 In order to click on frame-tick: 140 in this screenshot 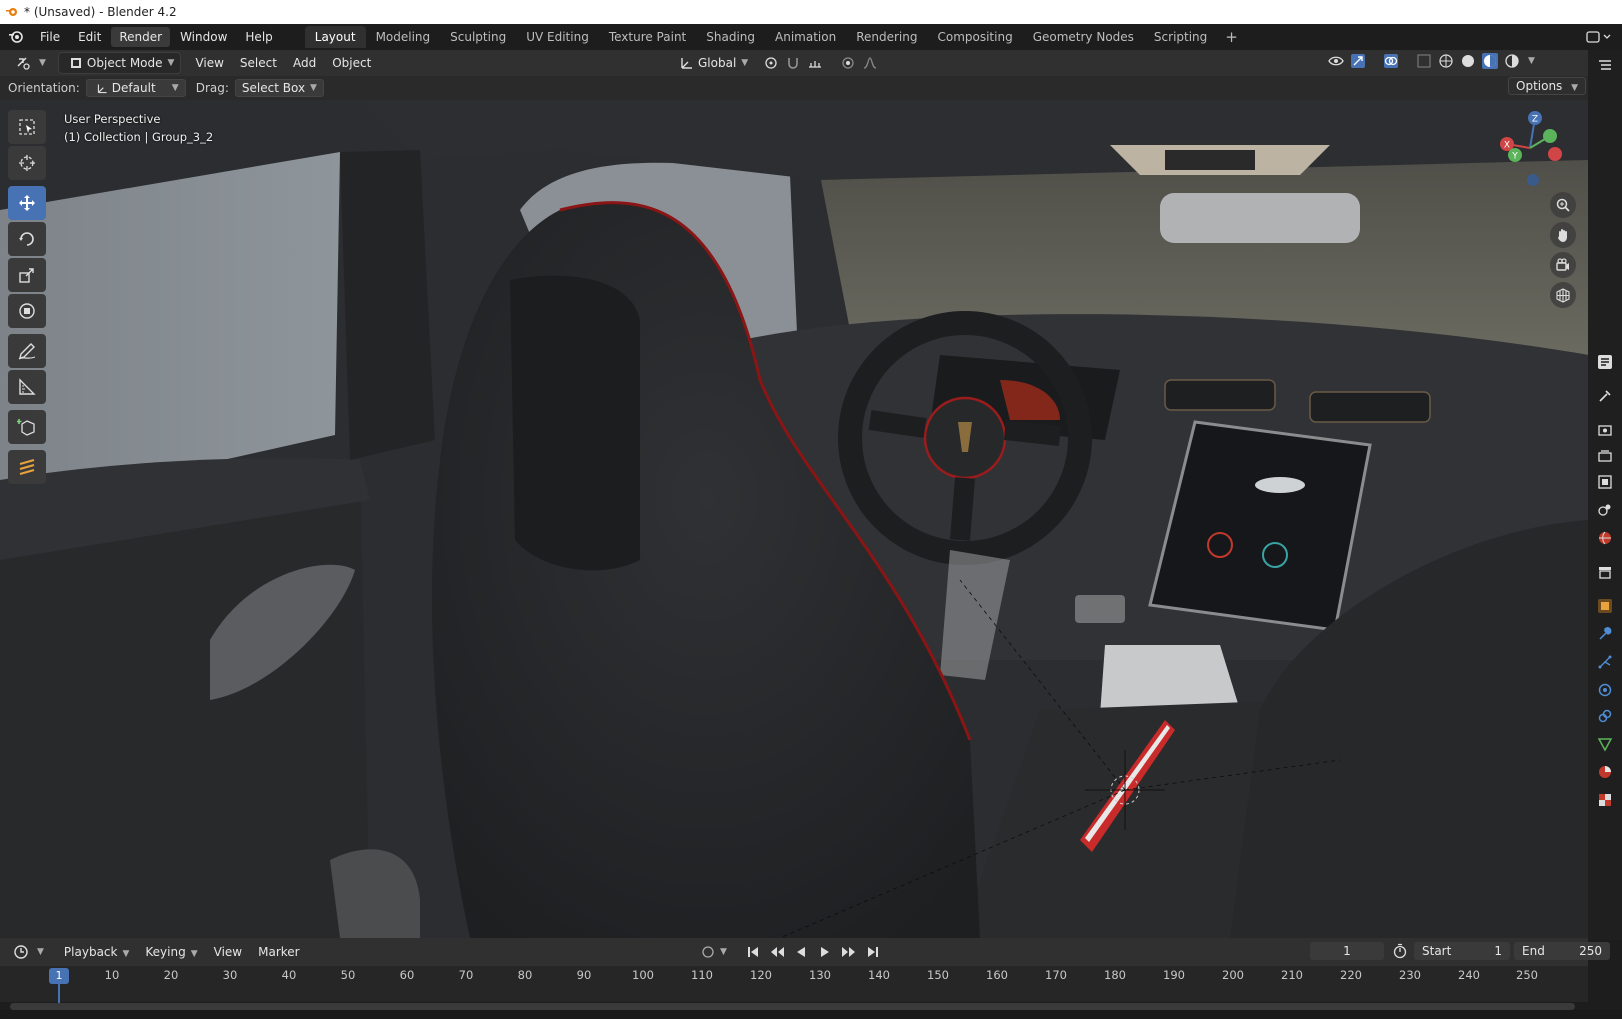, I will do `click(879, 975)`.